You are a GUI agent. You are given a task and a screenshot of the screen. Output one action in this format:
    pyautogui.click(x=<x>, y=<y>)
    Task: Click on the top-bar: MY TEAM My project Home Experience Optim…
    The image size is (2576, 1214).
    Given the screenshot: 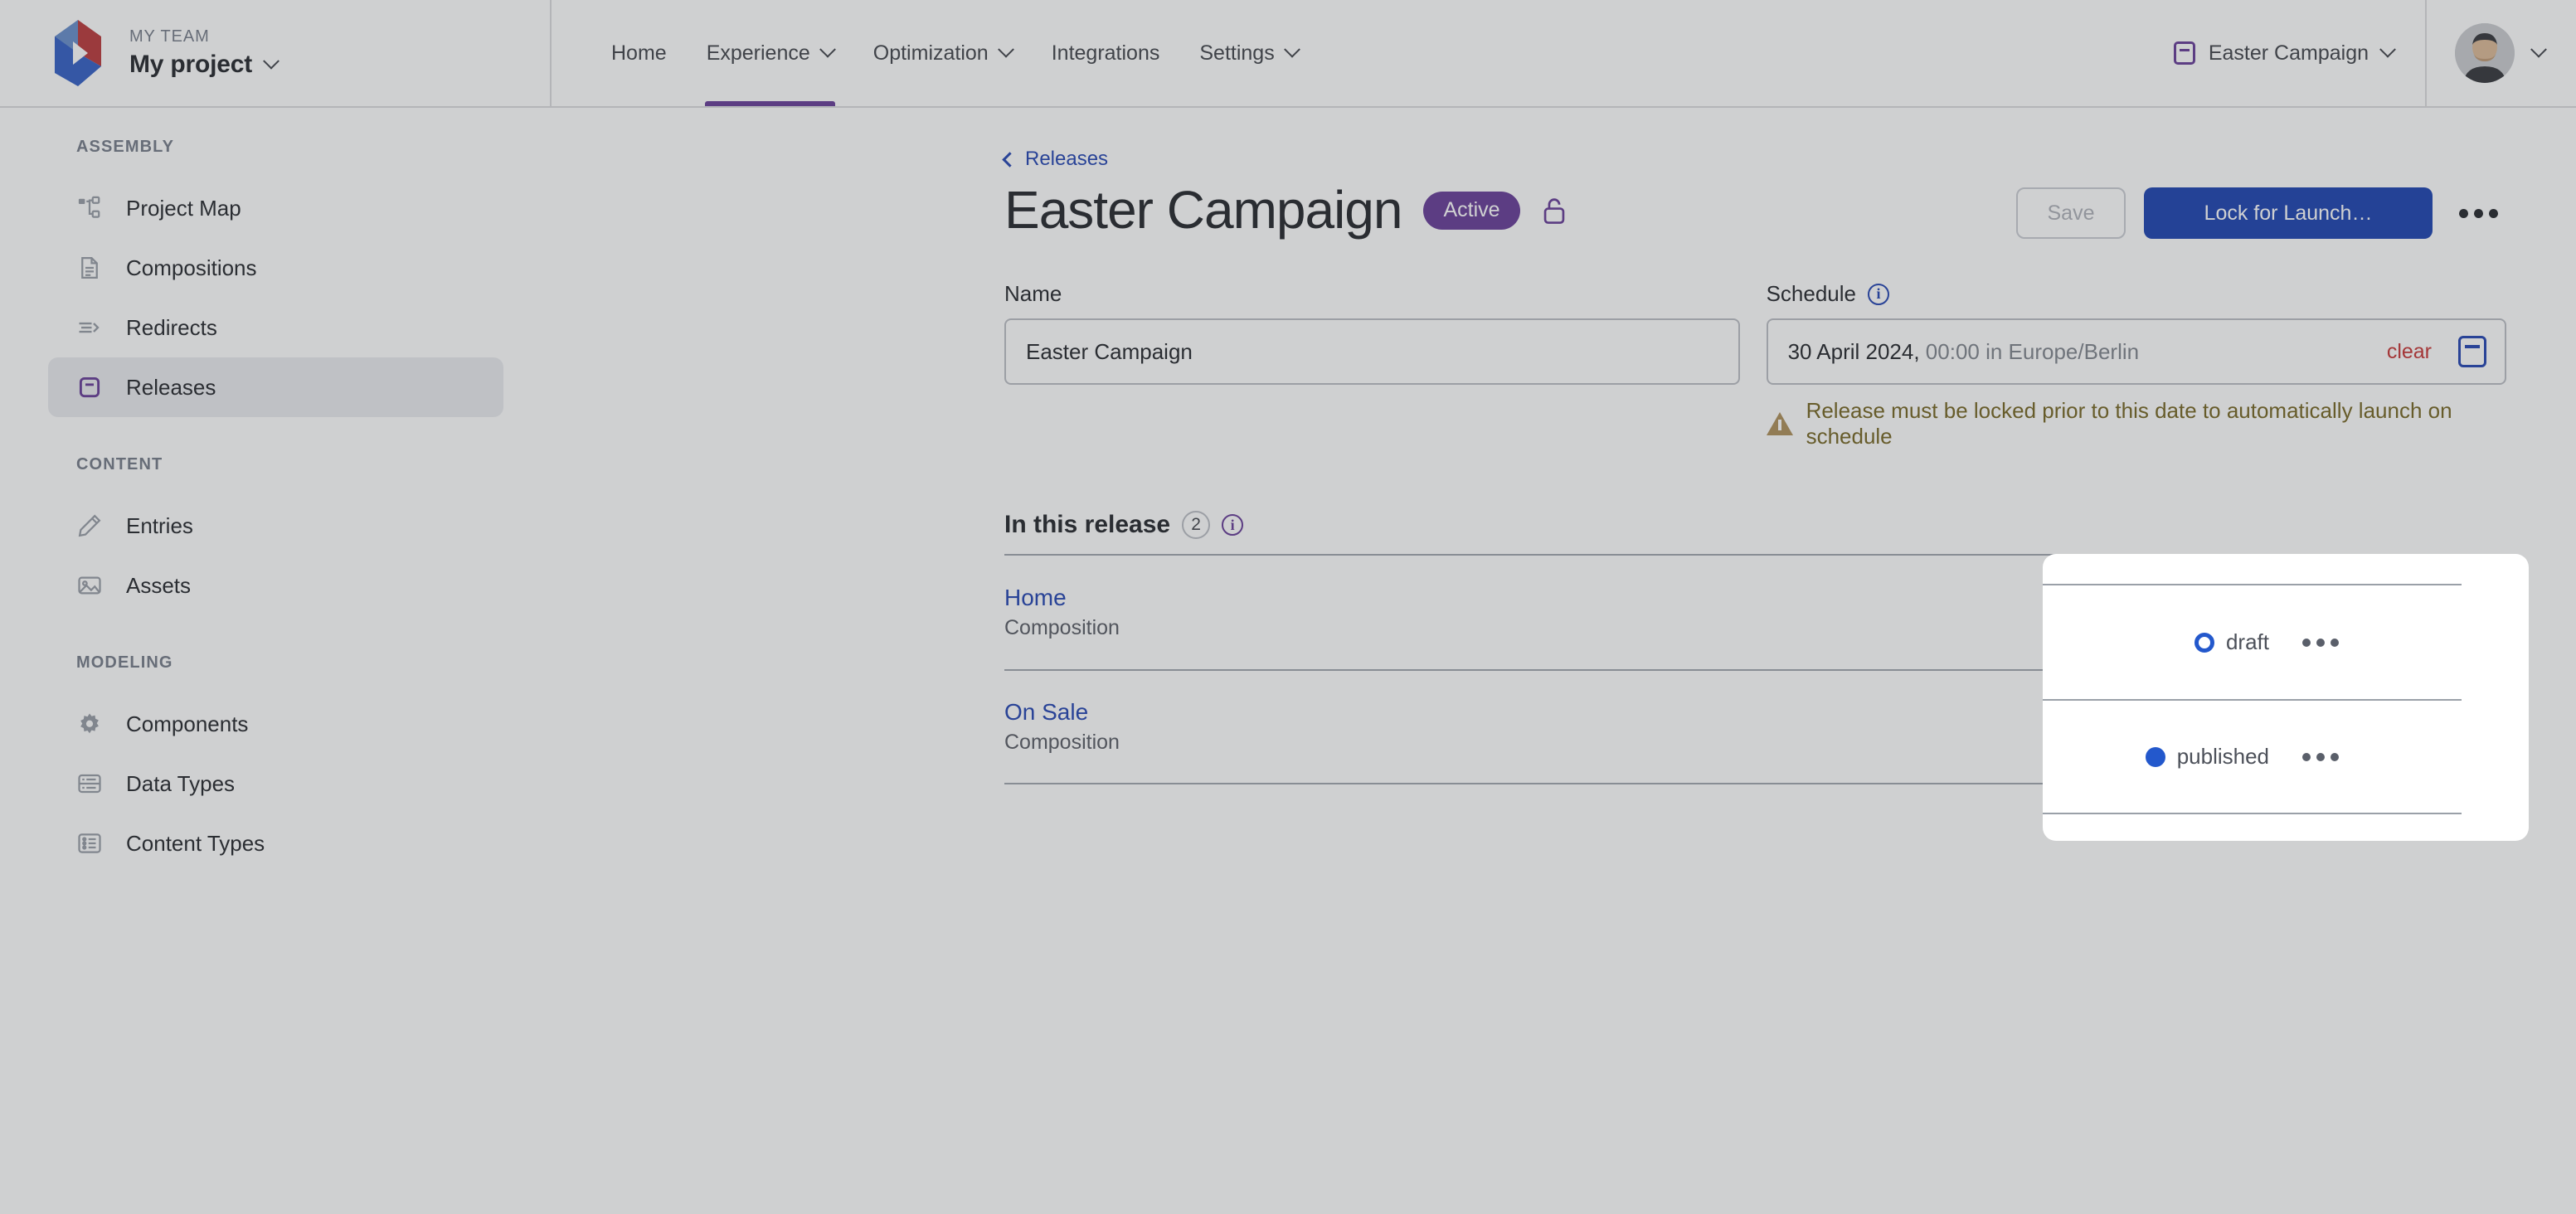 What is the action you would take?
    pyautogui.click(x=1288, y=54)
    